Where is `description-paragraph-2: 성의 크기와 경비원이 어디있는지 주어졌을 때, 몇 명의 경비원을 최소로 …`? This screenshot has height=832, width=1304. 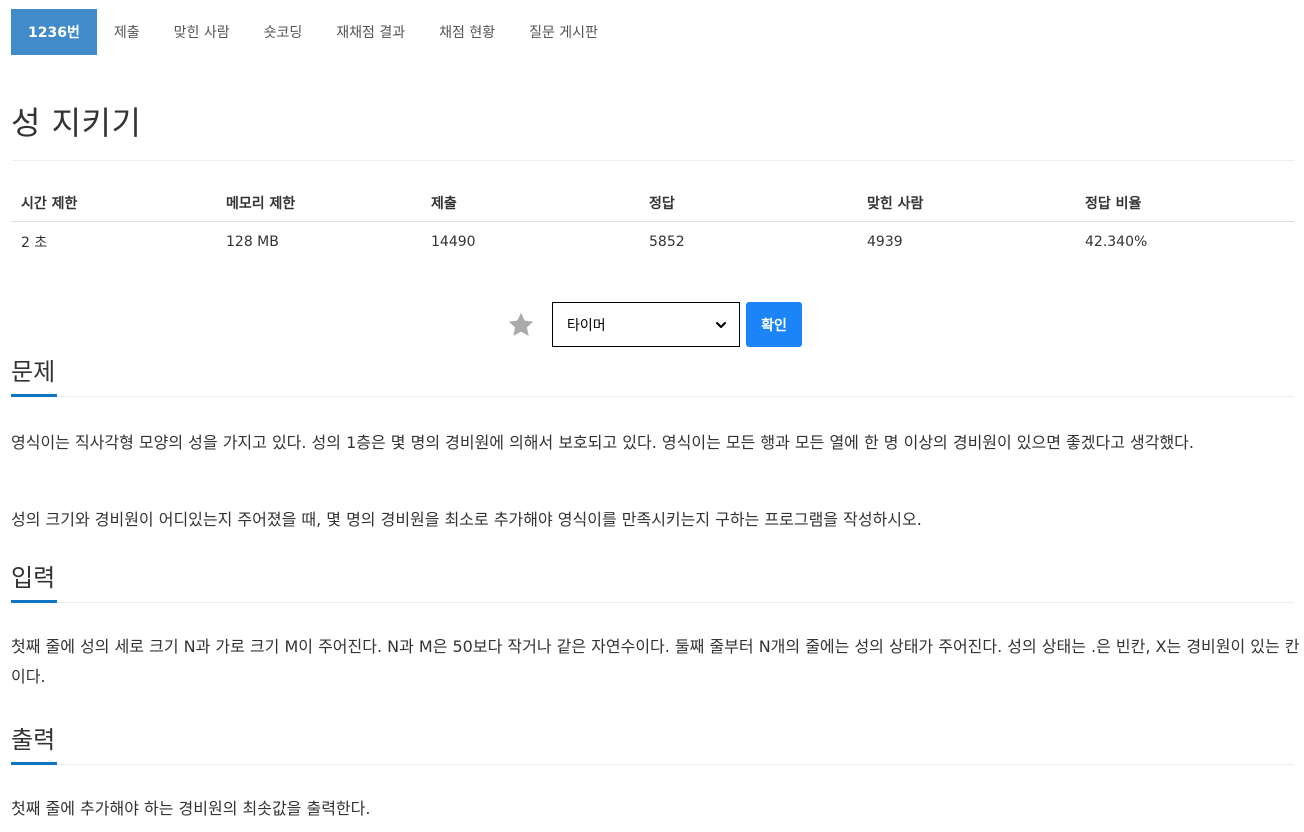 description-paragraph-2: 성의 크기와 경비원이 어디있는지 주어졌을 때, 몇 명의 경비원을 최소로 … is located at coordinates (466, 519).